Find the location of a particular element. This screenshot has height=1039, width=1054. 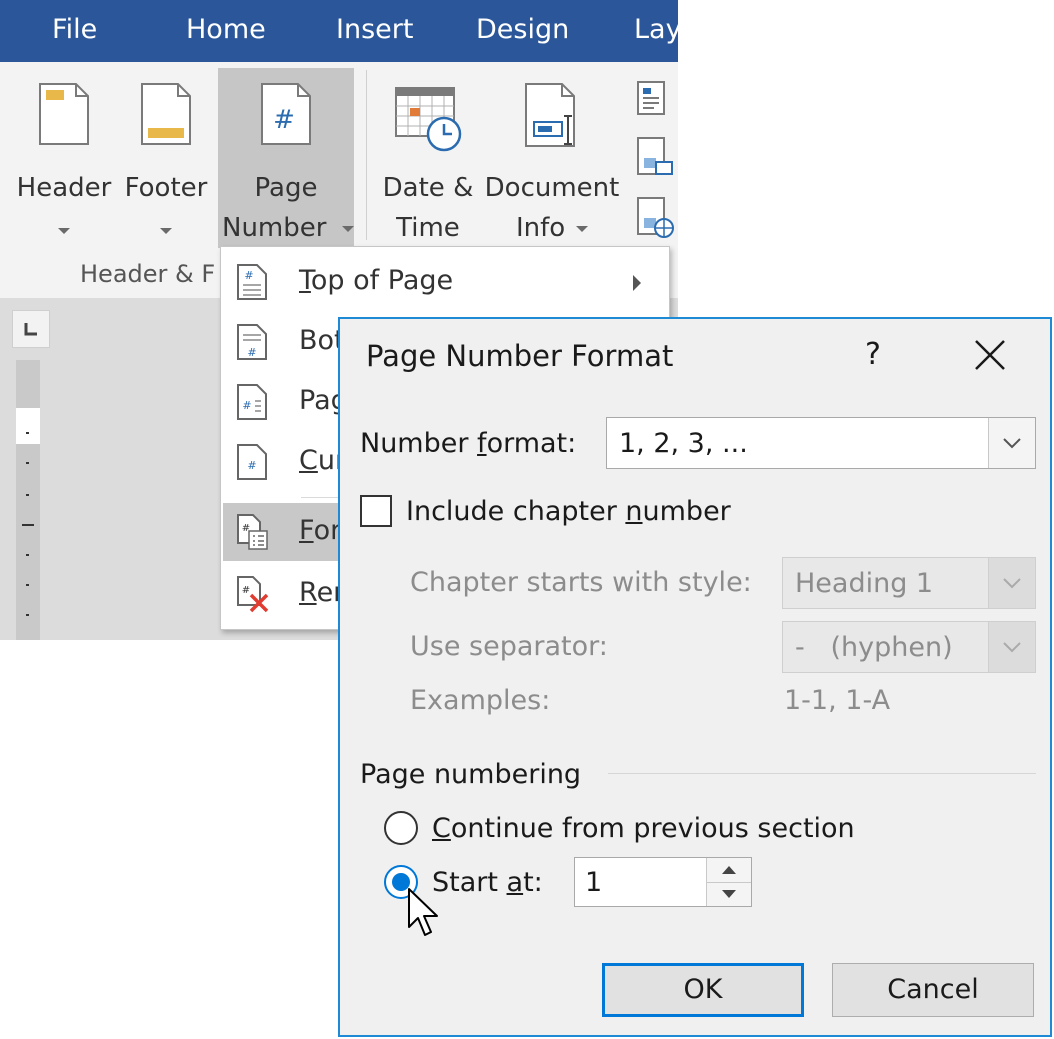

page-top-number-icon: # is located at coordinates (252, 282).